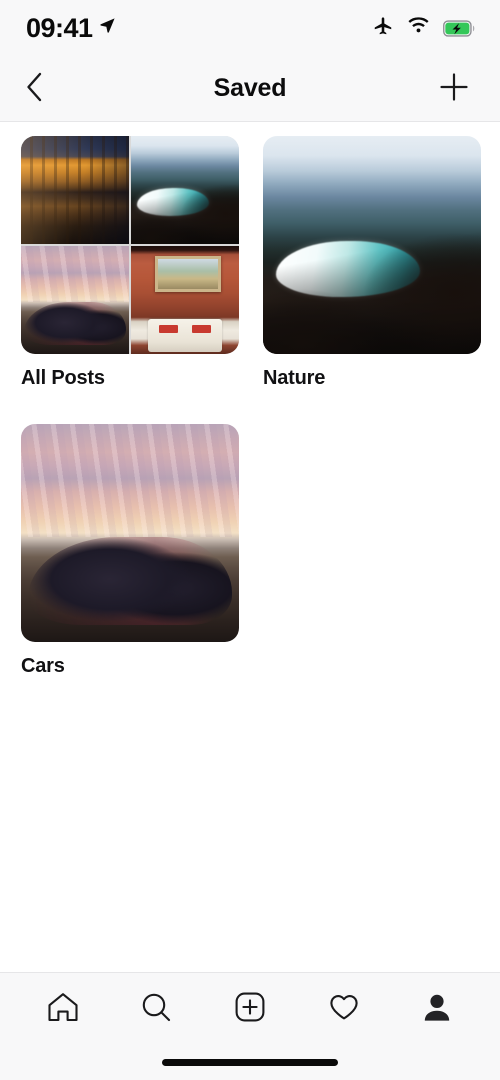  I want to click on collection-label: Nature, so click(294, 378).